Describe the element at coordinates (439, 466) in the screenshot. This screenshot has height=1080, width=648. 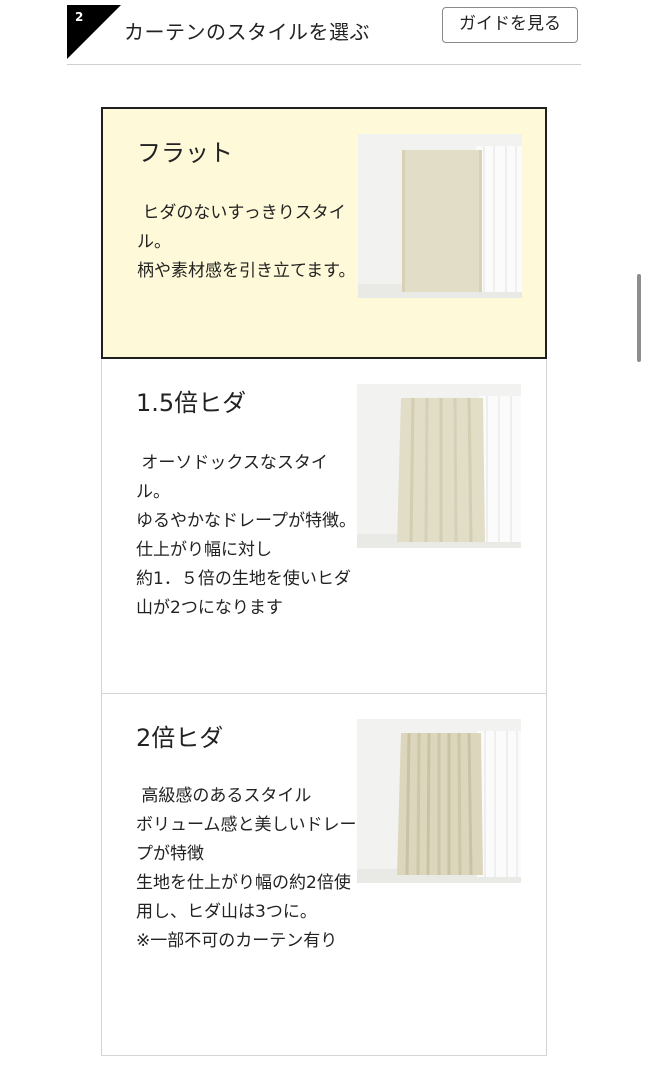
I see `pleated-1-5x-curtain-photo` at that location.